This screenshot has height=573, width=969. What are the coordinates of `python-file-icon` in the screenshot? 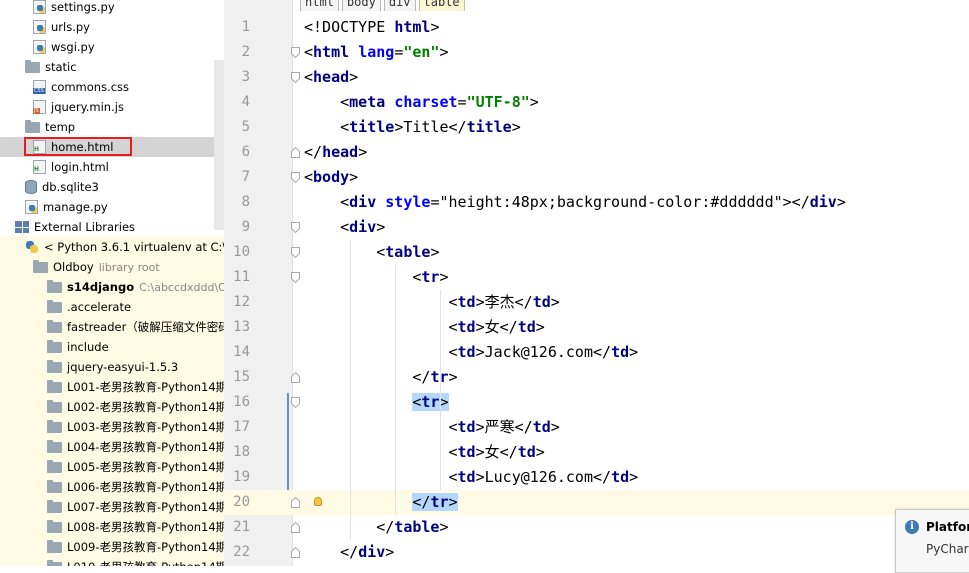 It's located at (39, 7).